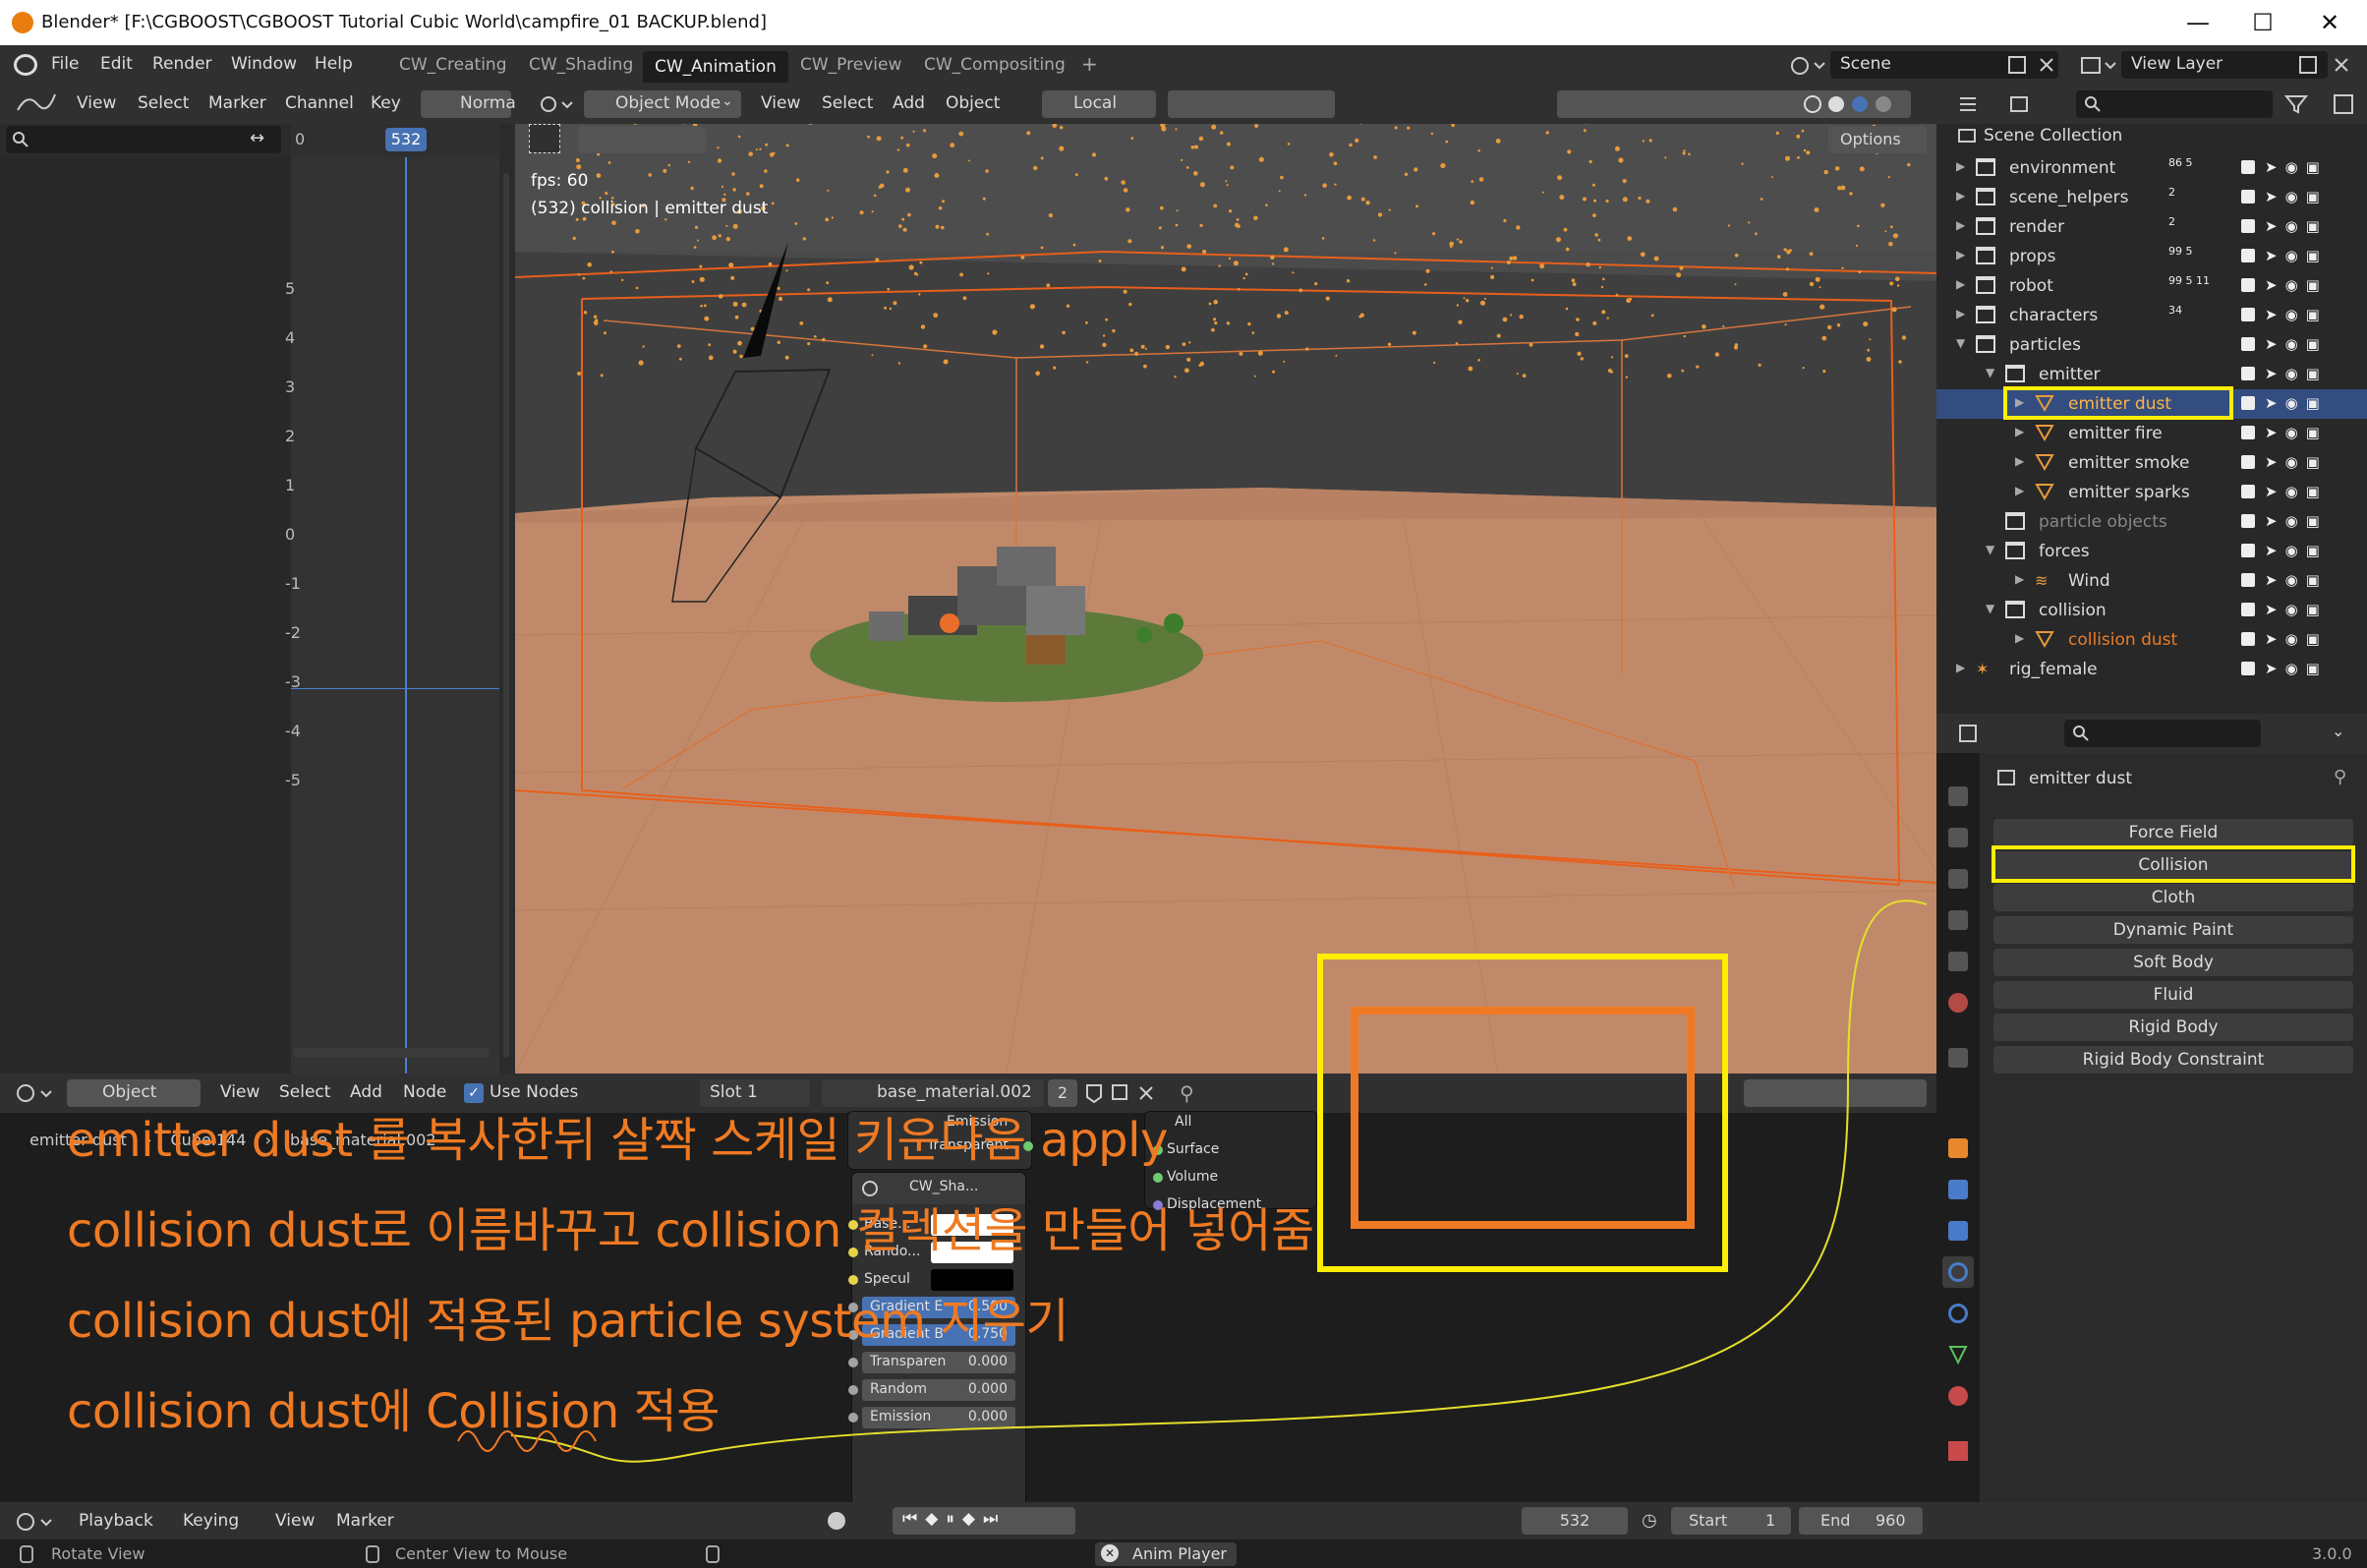 This screenshot has height=1568, width=2367. What do you see at coordinates (836, 1521) in the screenshot?
I see `record-button` at bounding box center [836, 1521].